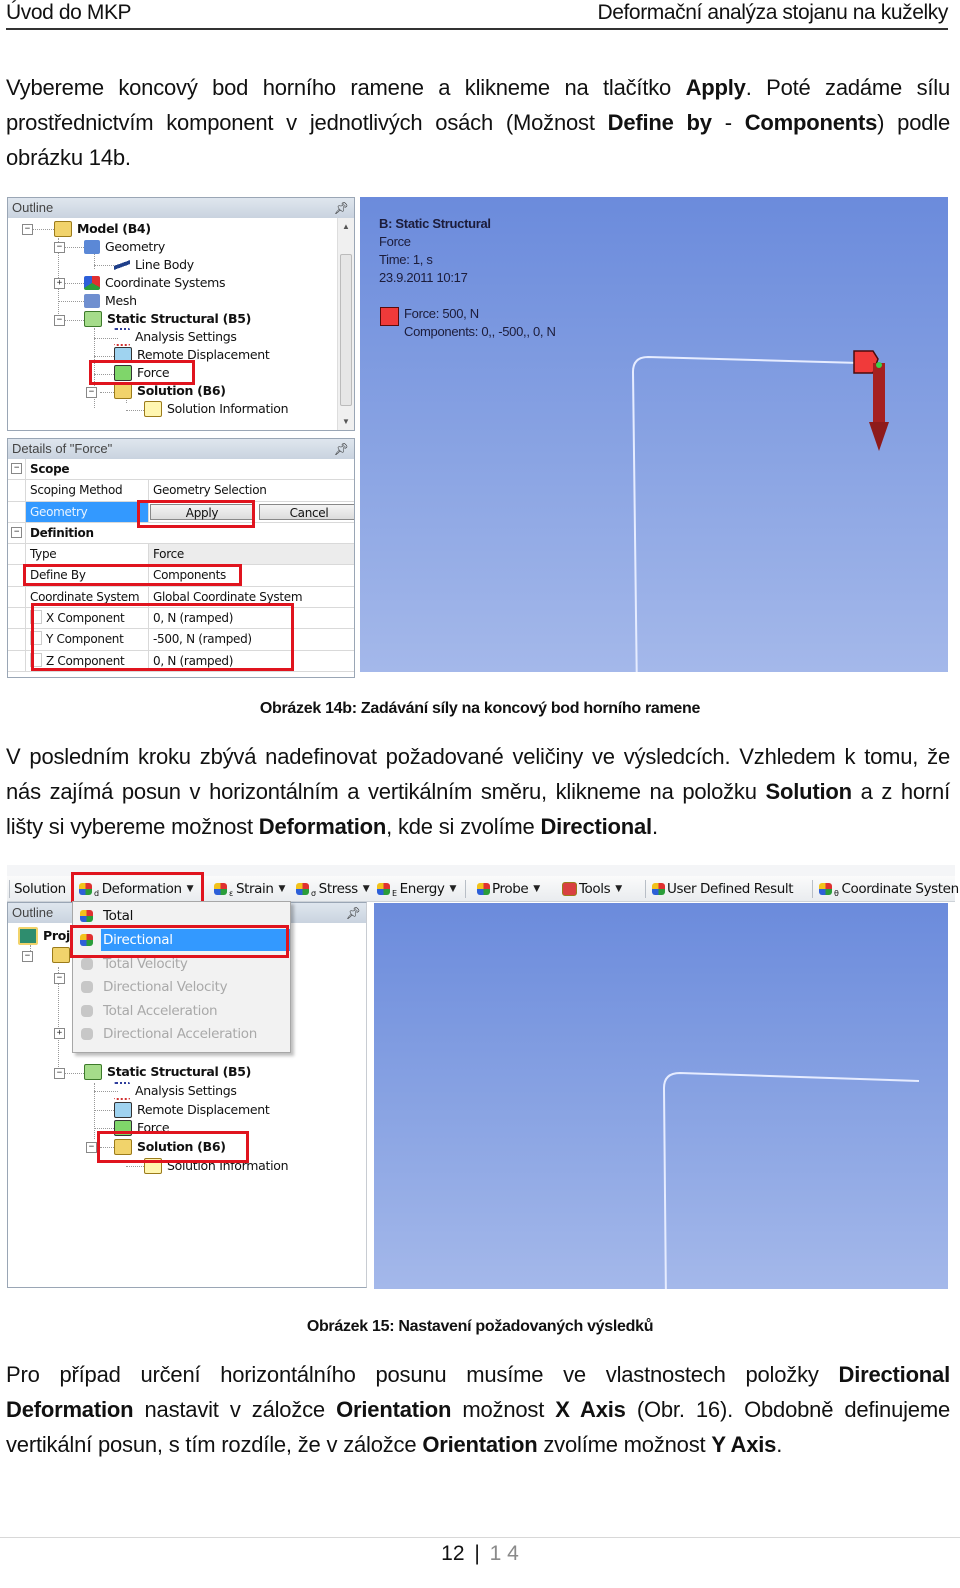  I want to click on tools-icon, so click(569, 888).